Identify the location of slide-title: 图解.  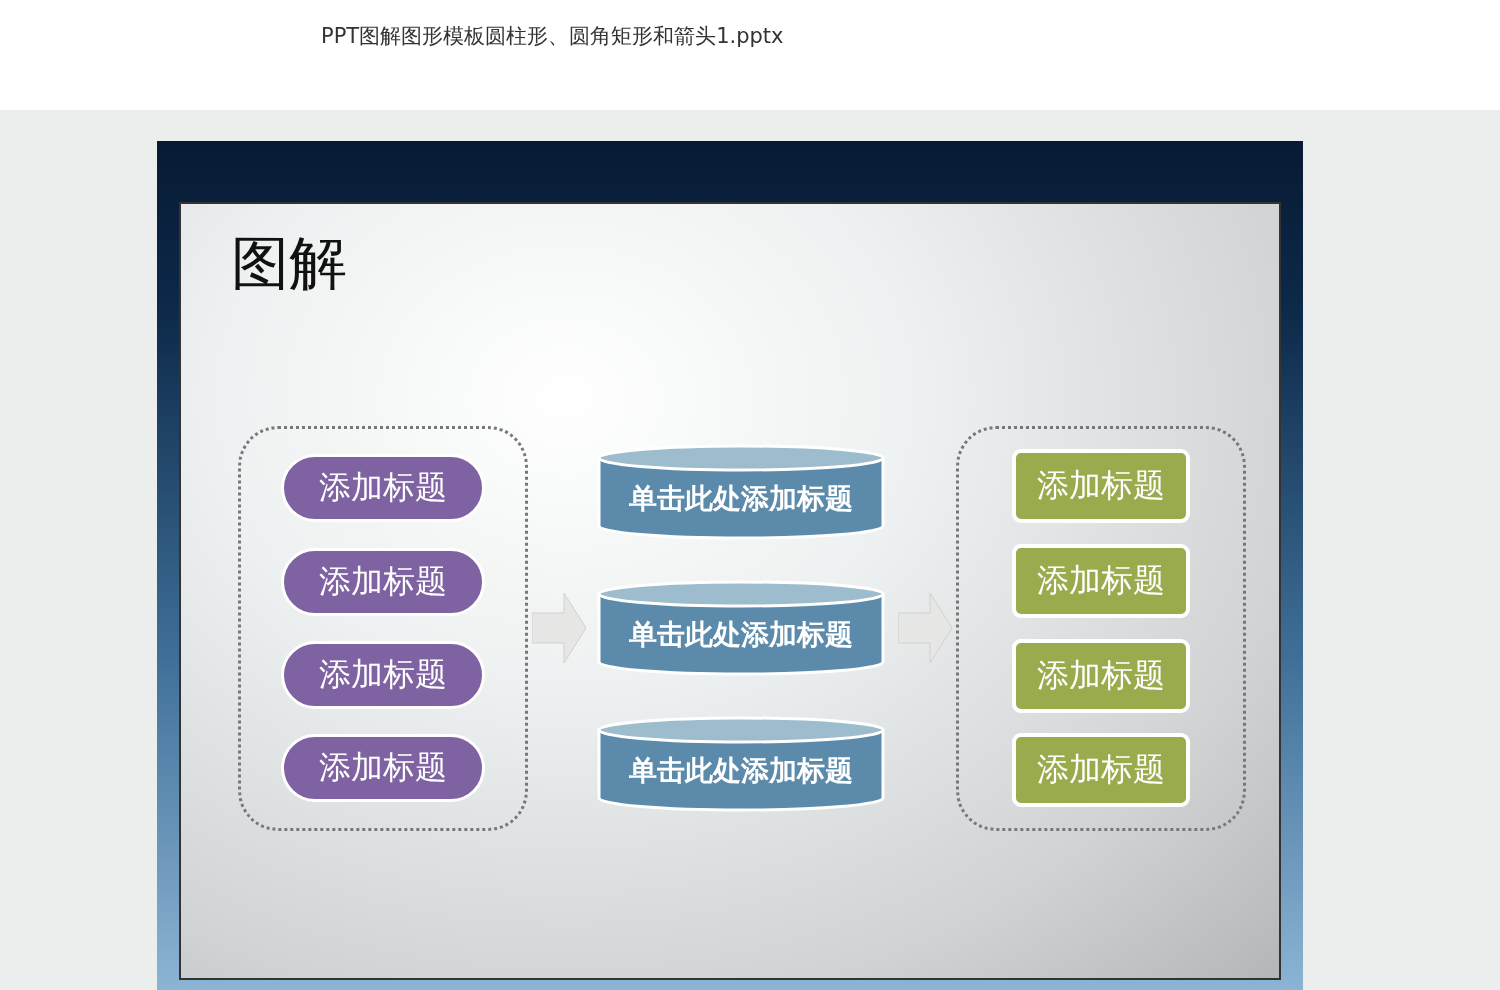
(289, 264).